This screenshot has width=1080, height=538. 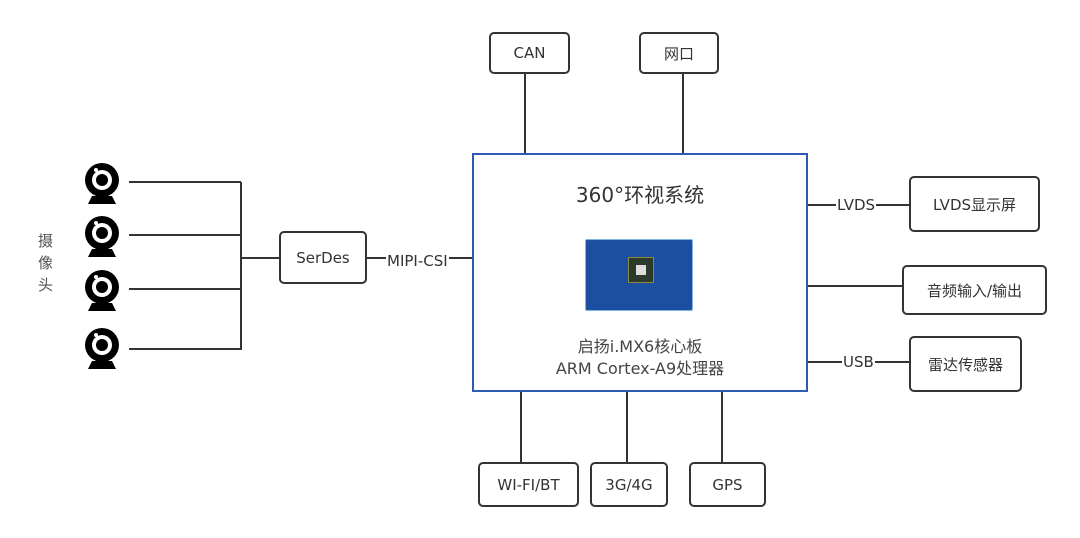 I want to click on serdes-box: SerDes, so click(x=323, y=257).